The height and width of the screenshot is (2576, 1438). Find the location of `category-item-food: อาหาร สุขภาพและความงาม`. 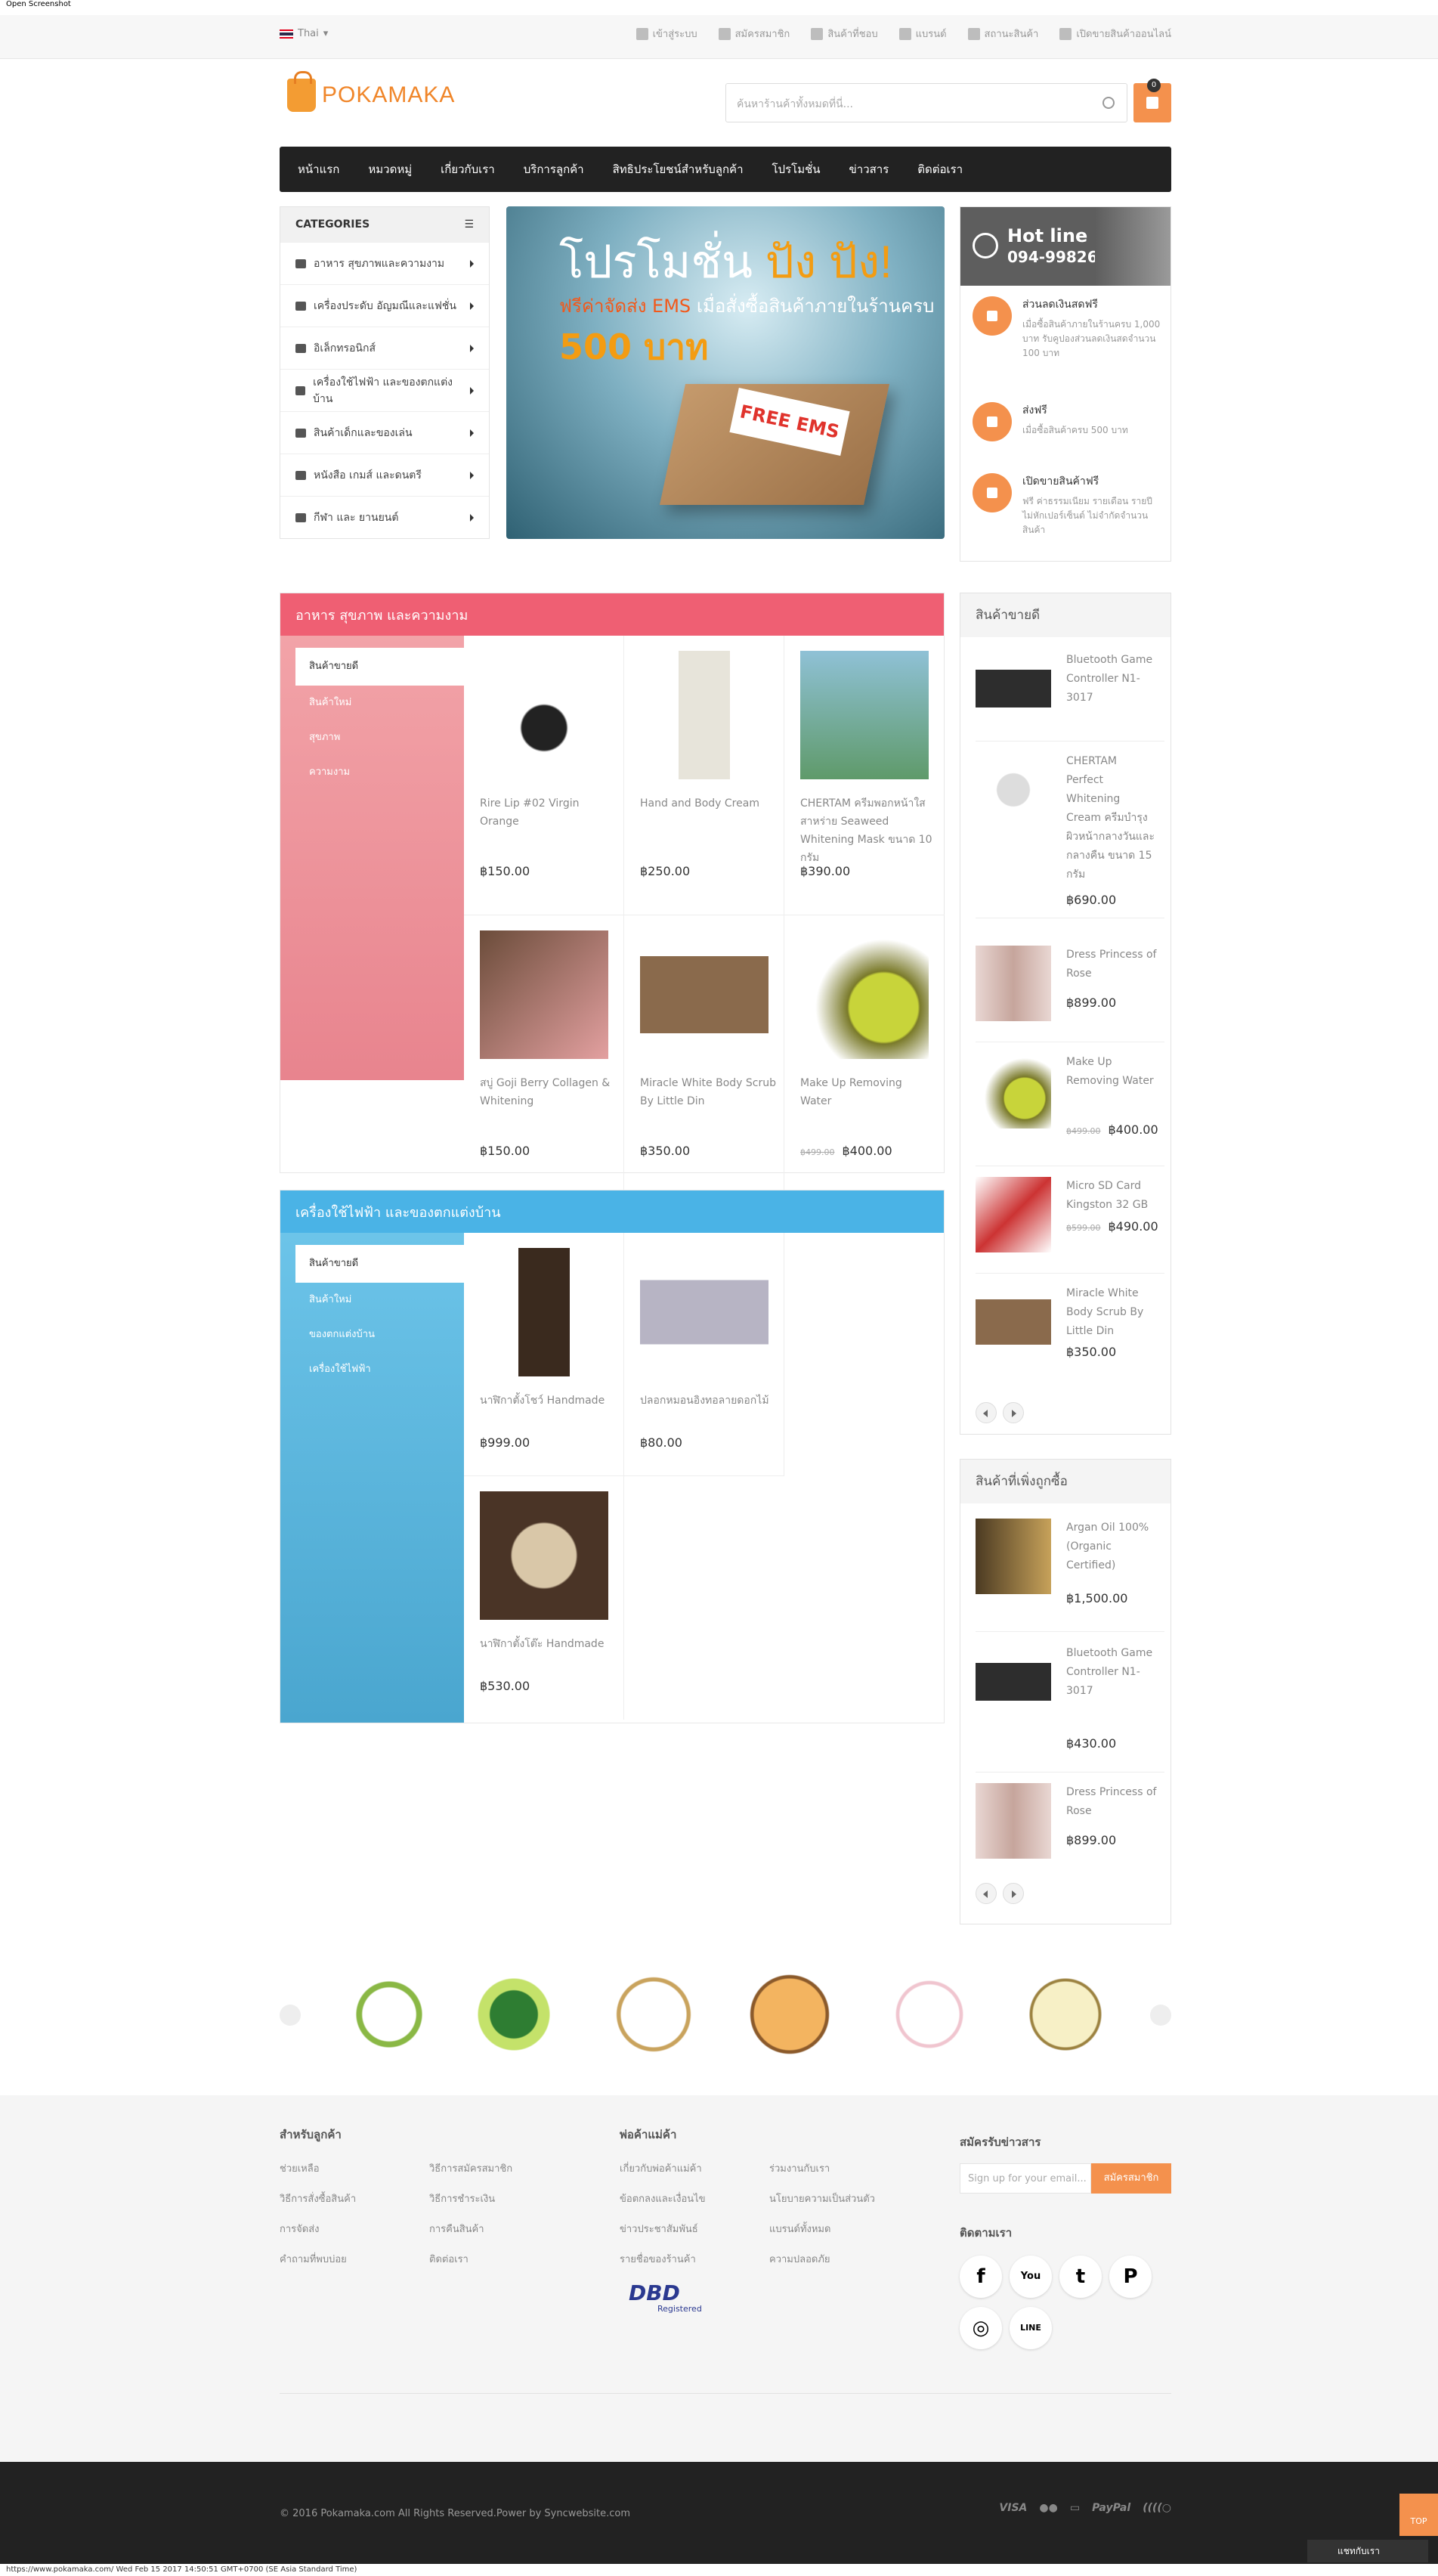

category-item-food: อาหาร สุขภาพและความงาม is located at coordinates (384, 263).